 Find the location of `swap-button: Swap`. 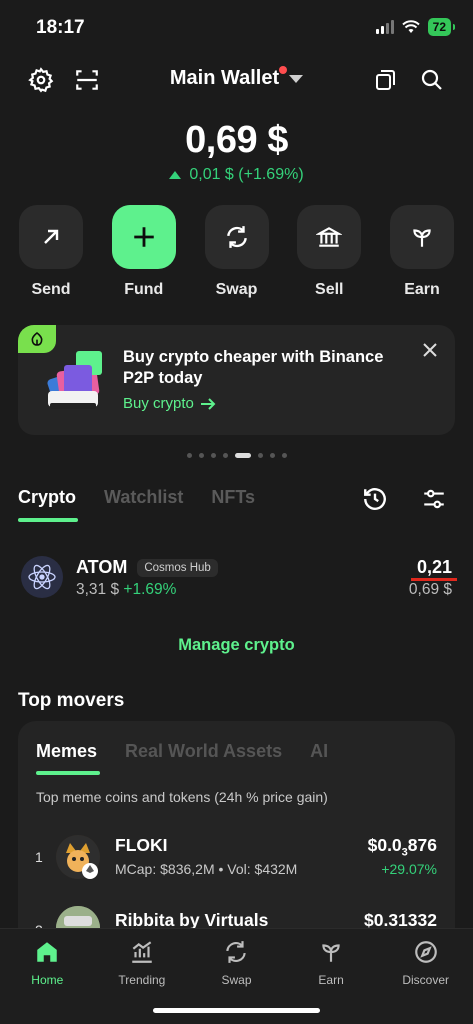

swap-button: Swap is located at coordinates (237, 252).